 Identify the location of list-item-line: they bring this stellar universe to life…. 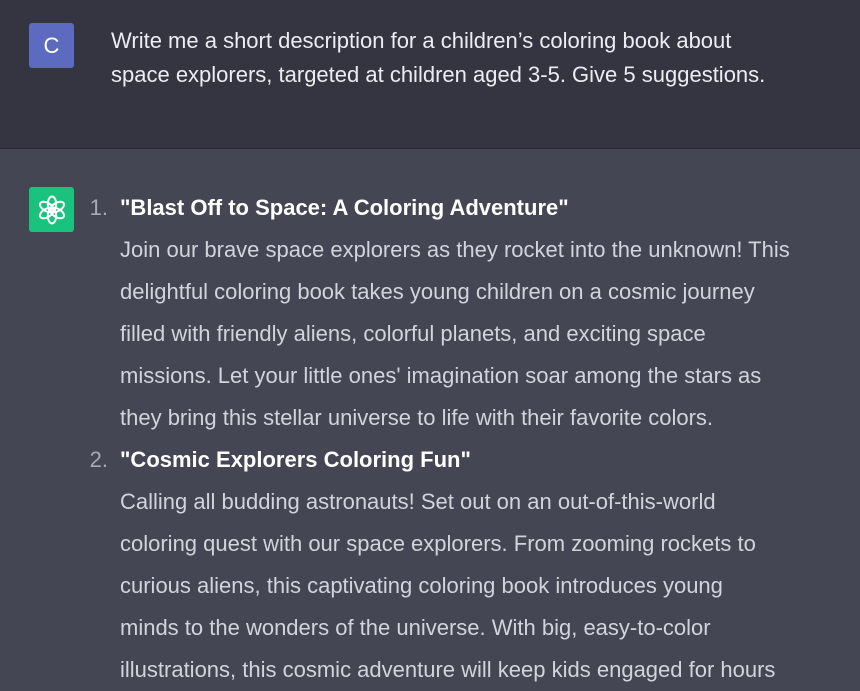
(417, 417).